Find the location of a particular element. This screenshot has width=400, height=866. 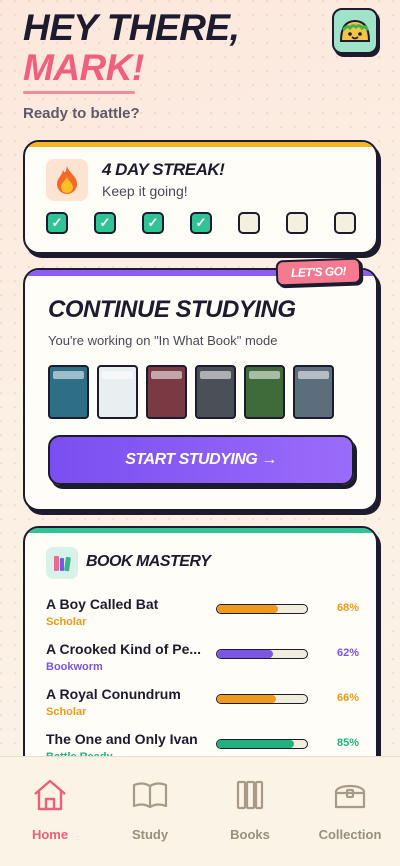

streak-day-tracker: ✓ ✓ ✓ ✓ is located at coordinates (201, 223).